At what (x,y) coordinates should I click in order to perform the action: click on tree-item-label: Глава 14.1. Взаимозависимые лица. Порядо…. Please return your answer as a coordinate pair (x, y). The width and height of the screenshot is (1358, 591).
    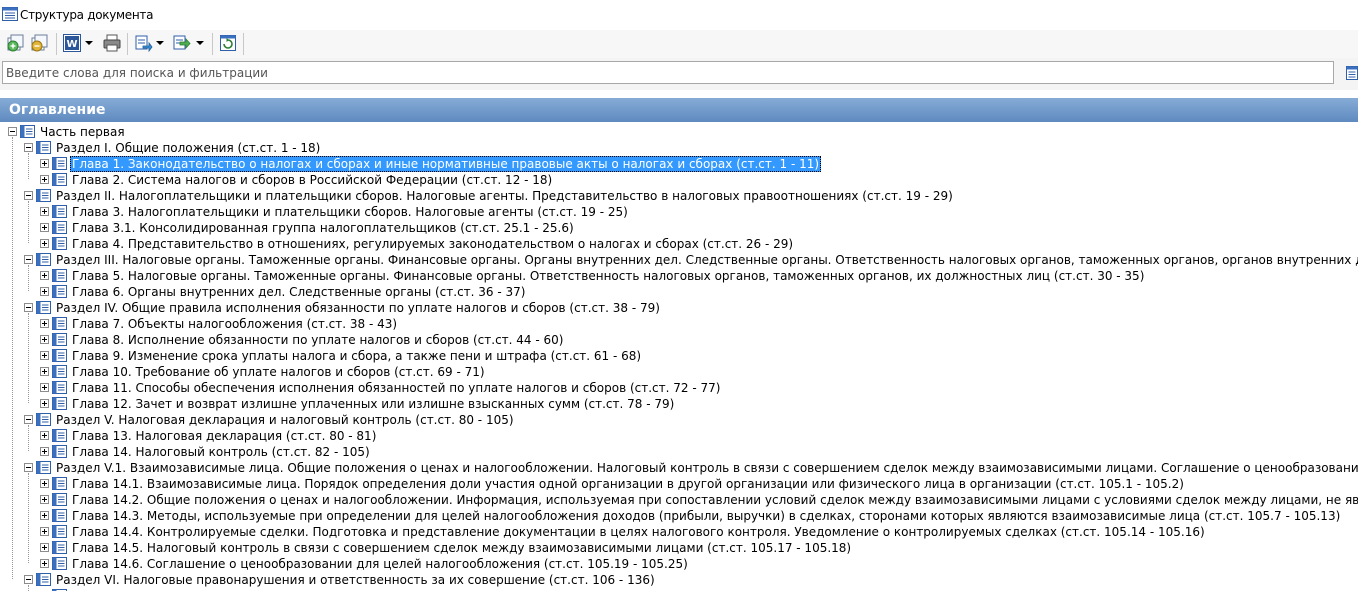
    Looking at the image, I should click on (628, 484).